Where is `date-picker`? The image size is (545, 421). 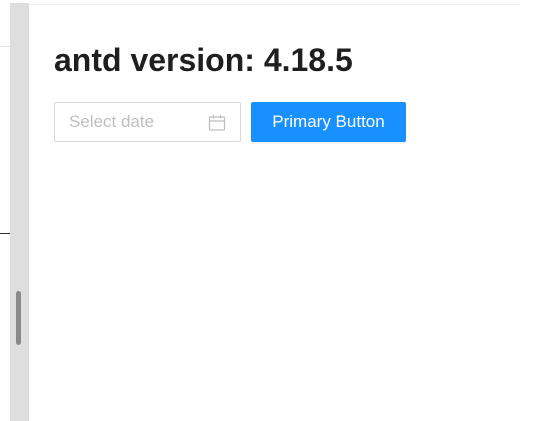 date-picker is located at coordinates (147, 122).